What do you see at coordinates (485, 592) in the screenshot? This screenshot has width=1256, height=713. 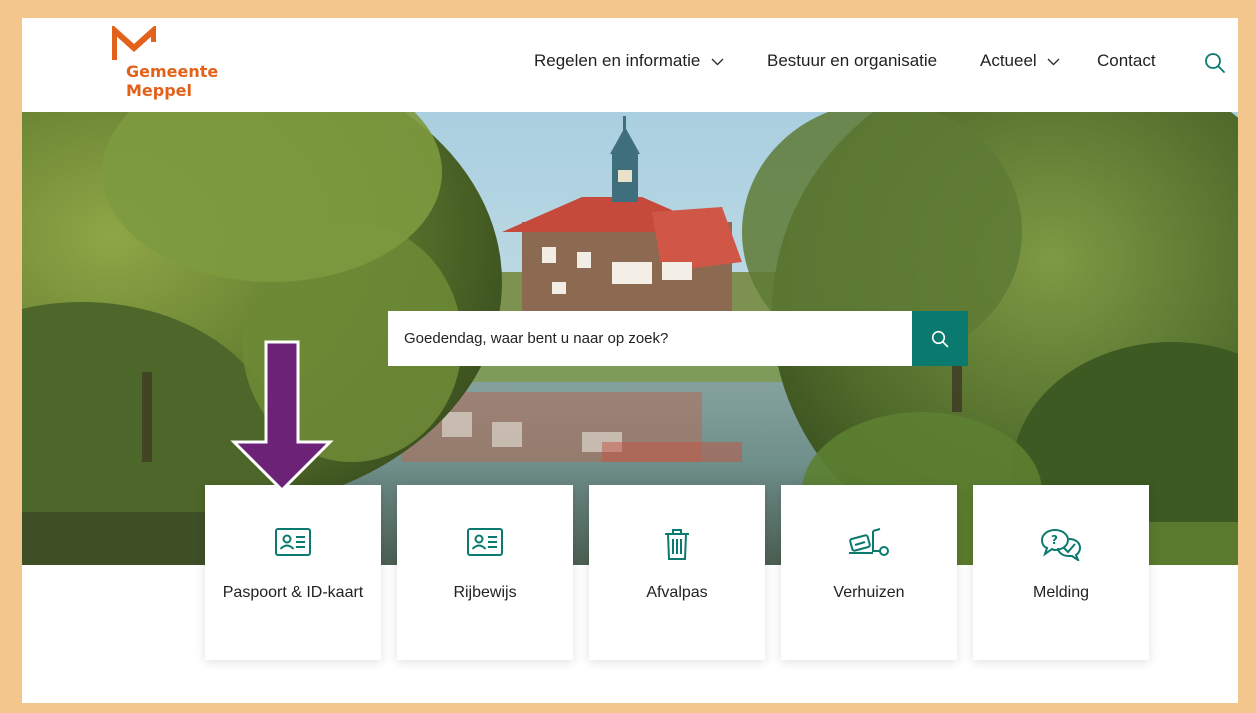 I see `tile-label: Rijbewijs` at bounding box center [485, 592].